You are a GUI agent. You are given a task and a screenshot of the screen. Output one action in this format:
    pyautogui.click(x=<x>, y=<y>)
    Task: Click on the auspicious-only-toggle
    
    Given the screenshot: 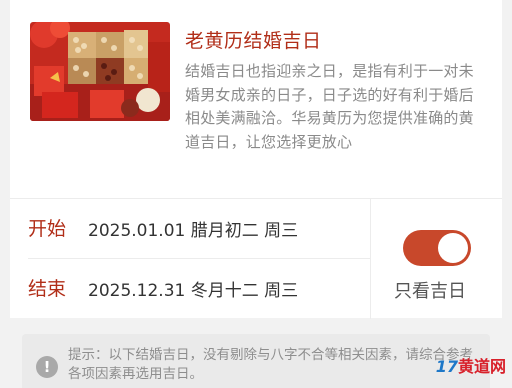 What is the action you would take?
    pyautogui.click(x=437, y=248)
    